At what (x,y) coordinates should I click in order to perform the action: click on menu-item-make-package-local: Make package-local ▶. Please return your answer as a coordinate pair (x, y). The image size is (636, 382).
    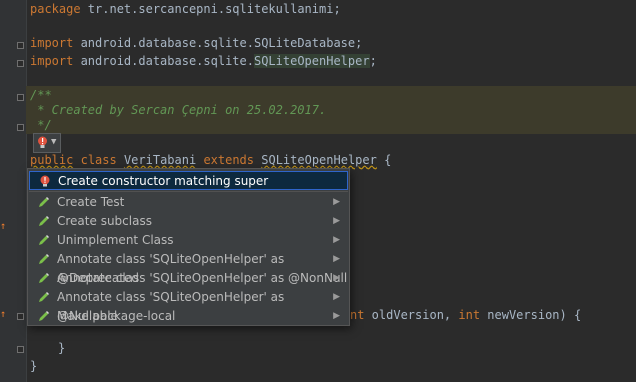
    Looking at the image, I should click on (188, 316).